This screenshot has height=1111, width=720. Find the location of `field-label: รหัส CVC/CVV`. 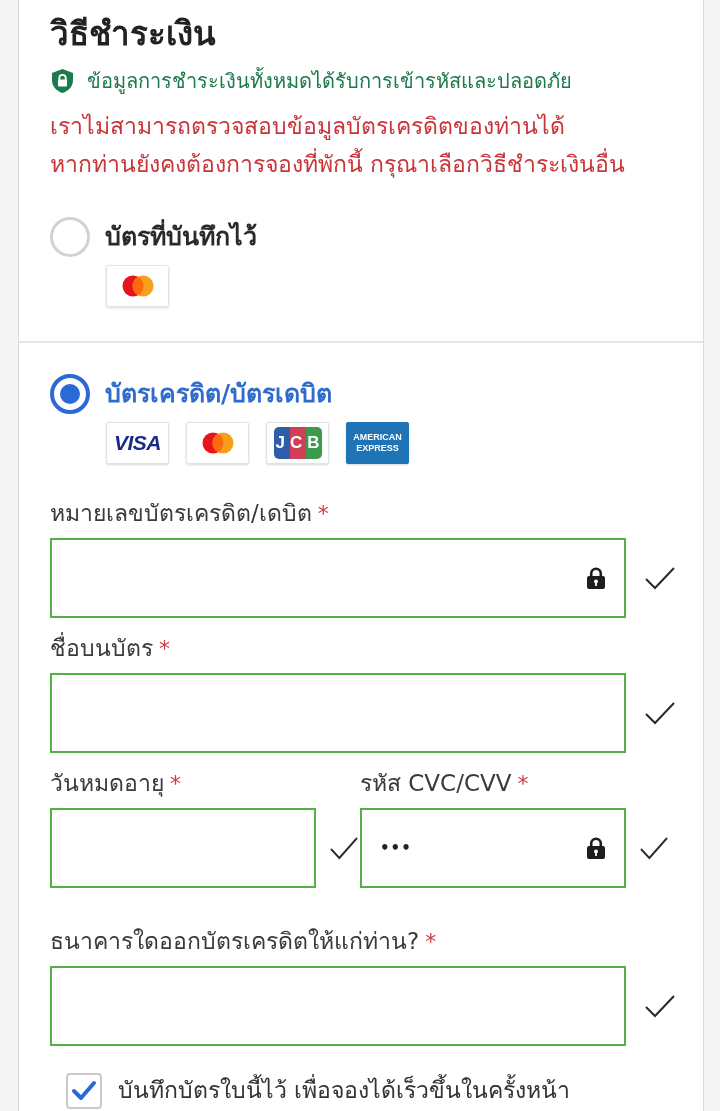

field-label: รหัส CVC/CVV is located at coordinates (436, 783).